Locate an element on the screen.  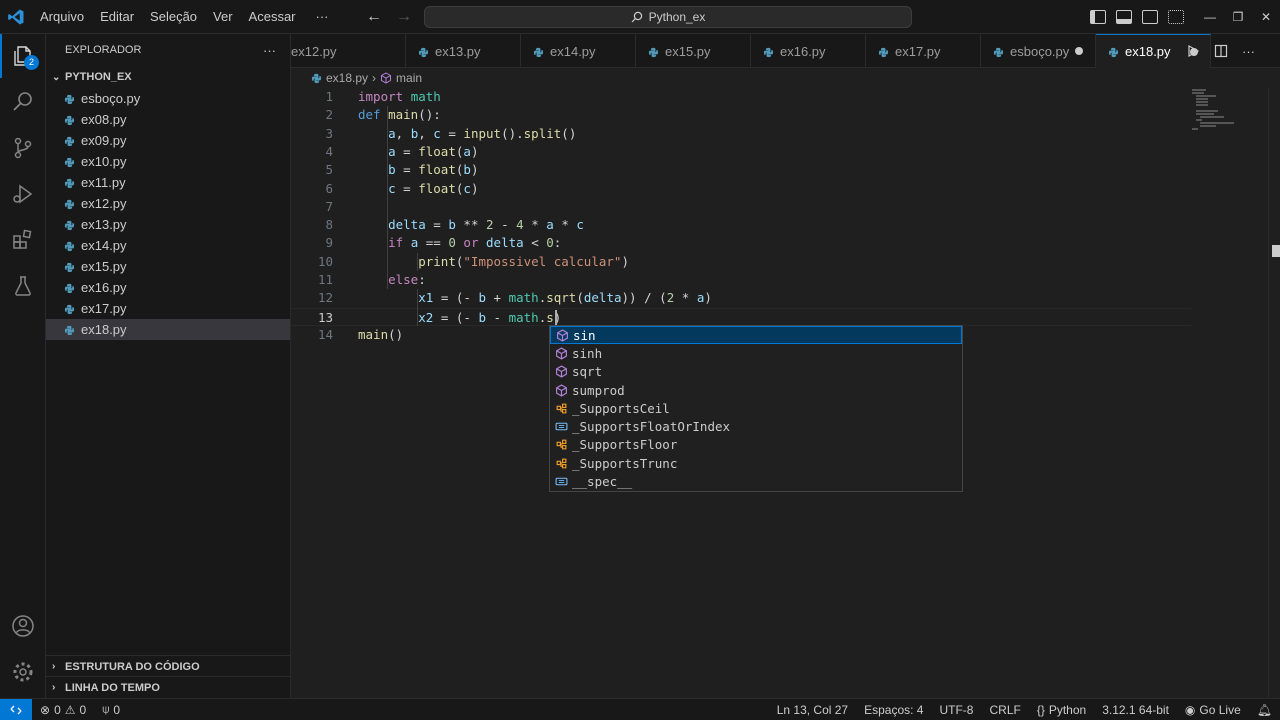
editor-tab: ex12.py is located at coordinates (348, 51).